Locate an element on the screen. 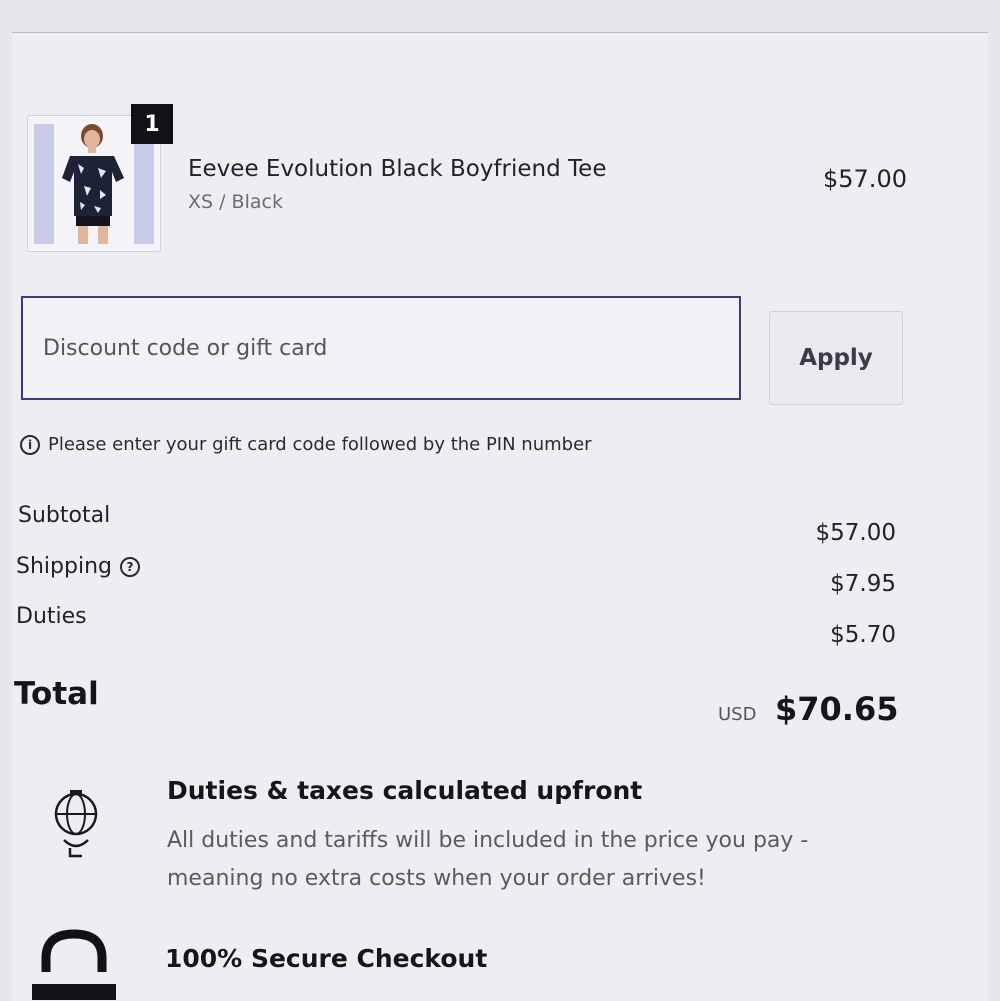 The height and width of the screenshot is (1001, 1000). help-icon: ? is located at coordinates (129, 566).